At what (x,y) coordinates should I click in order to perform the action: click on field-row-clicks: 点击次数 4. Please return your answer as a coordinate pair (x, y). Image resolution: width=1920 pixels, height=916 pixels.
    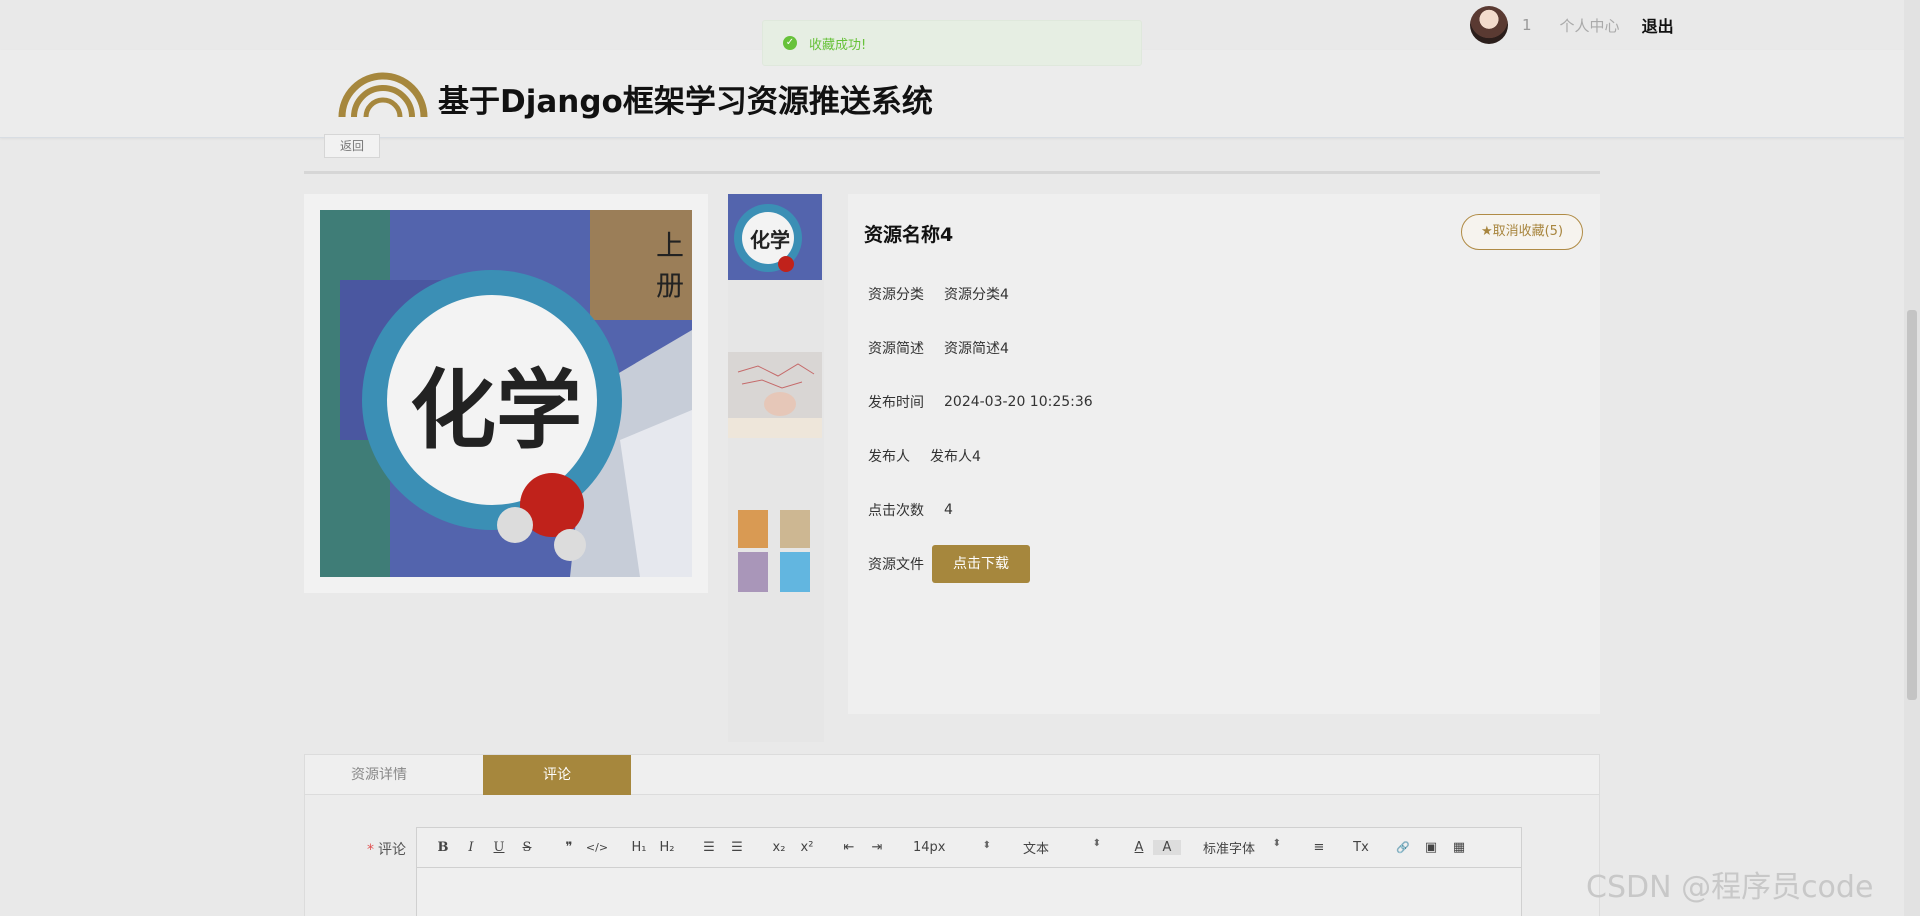
    Looking at the image, I should click on (910, 510).